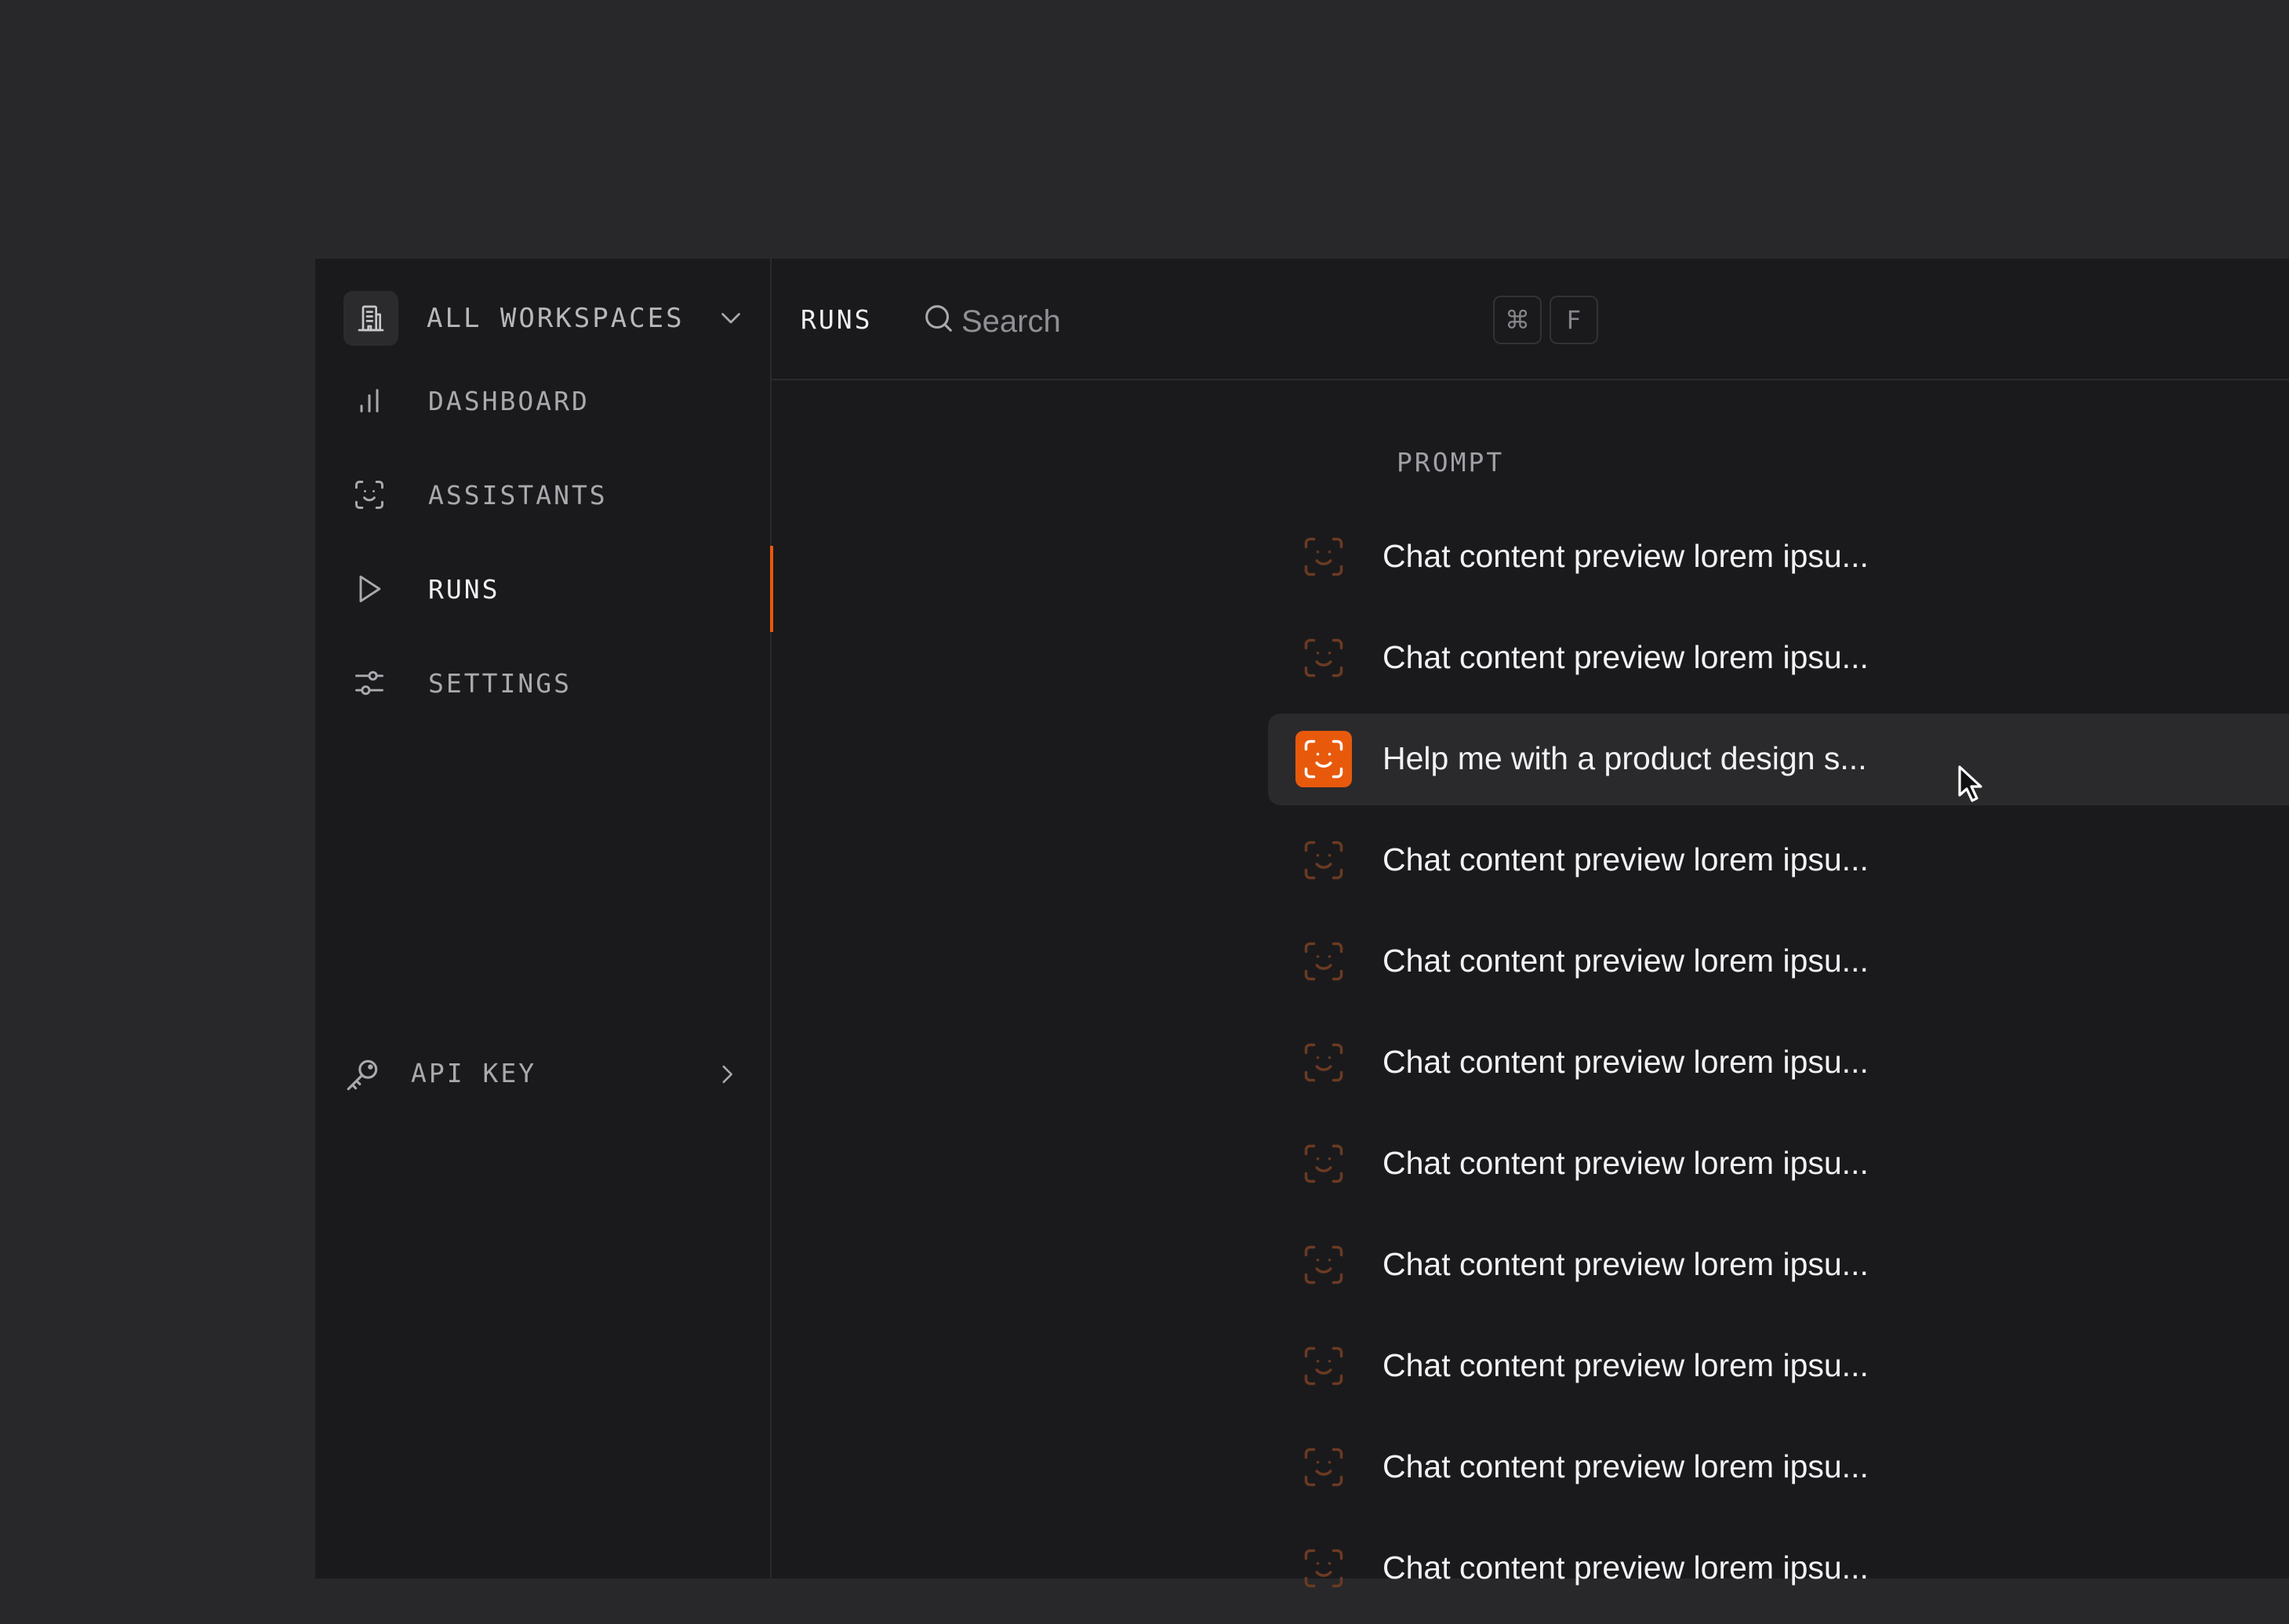 Image resolution: width=2289 pixels, height=1624 pixels. I want to click on shortcut-key-cmd: ⌘, so click(1517, 320).